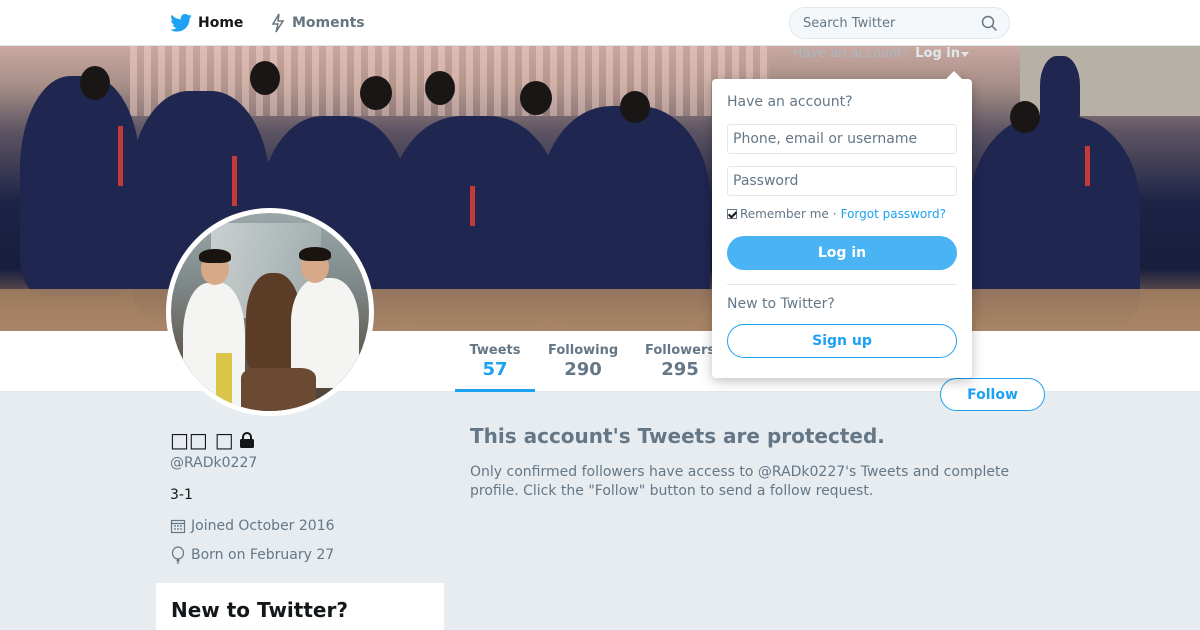 This screenshot has height=630, width=1200. Describe the element at coordinates (842, 253) in the screenshot. I see `login-button: Log in` at that location.